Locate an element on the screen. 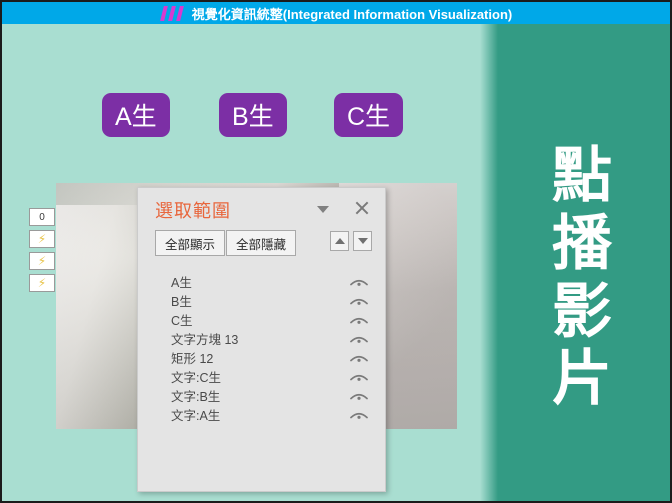 This screenshot has width=672, height=503. list-item-label: 文字:A生 is located at coordinates (196, 416).